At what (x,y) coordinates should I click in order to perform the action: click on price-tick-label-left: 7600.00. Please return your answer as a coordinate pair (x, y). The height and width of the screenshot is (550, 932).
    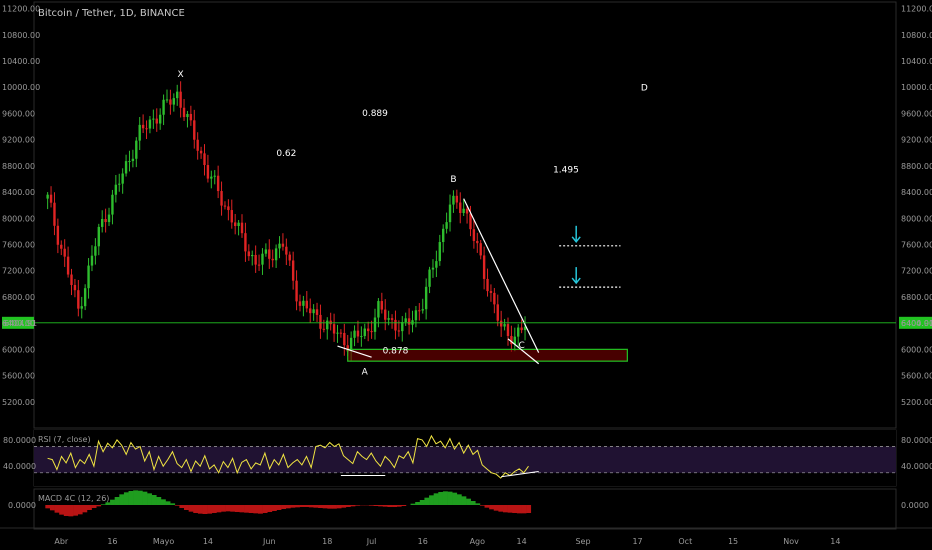
    Looking at the image, I should click on (18, 244).